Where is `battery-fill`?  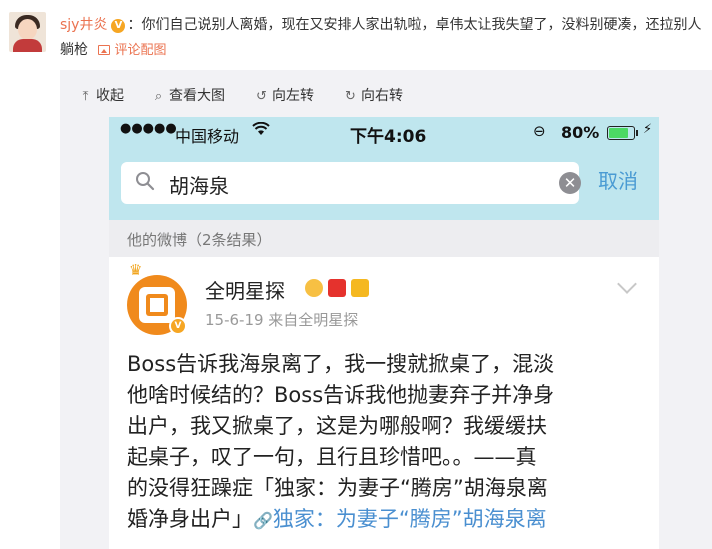
battery-fill is located at coordinates (619, 133).